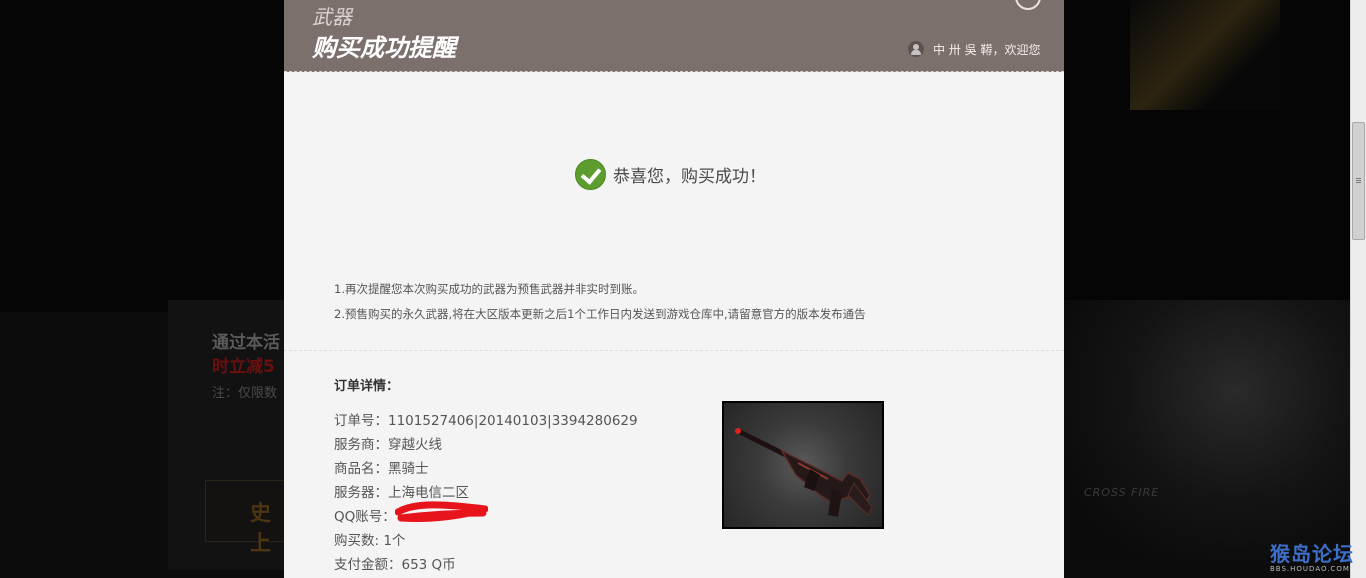  Describe the element at coordinates (332, 17) in the screenshot. I see `dialog-subtitle: 武器` at that location.